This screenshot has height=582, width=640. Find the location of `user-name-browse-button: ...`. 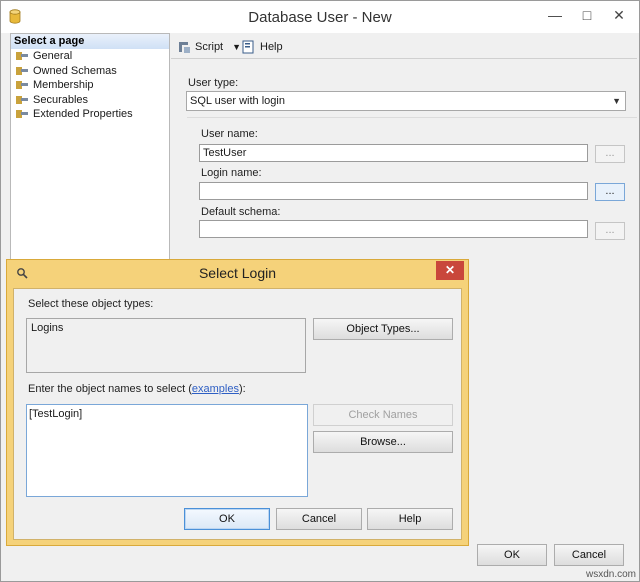

user-name-browse-button: ... is located at coordinates (610, 154).